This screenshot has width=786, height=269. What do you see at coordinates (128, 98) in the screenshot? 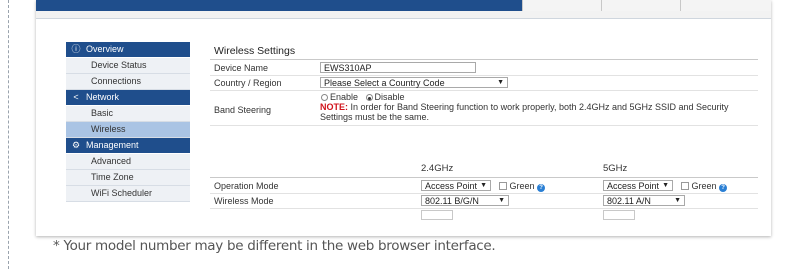
I see `sidebar-section-network: < Network` at bounding box center [128, 98].